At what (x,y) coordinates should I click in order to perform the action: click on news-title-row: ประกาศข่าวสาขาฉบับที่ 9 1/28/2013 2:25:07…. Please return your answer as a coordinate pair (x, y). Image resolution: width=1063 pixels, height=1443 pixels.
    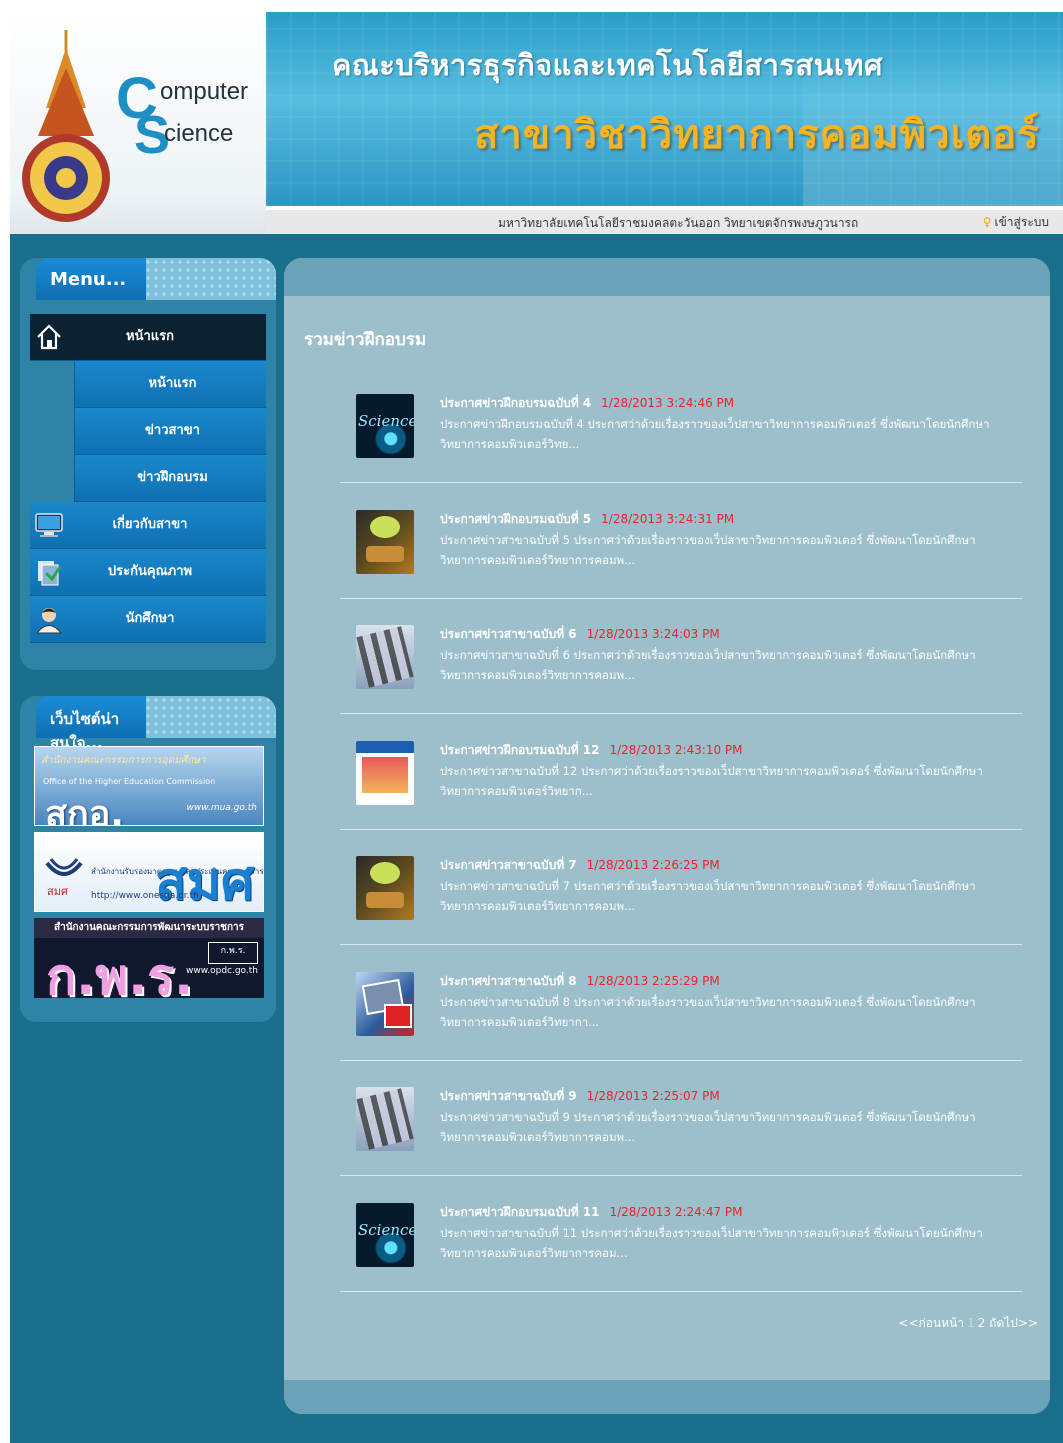
    Looking at the image, I should click on (580, 1096).